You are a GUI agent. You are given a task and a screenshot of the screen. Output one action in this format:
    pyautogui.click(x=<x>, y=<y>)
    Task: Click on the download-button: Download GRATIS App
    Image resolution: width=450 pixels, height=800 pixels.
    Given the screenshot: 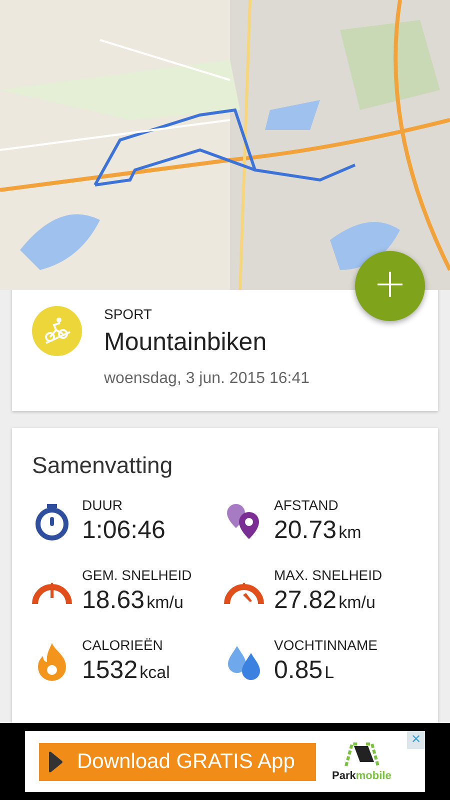 What is the action you would take?
    pyautogui.click(x=177, y=761)
    